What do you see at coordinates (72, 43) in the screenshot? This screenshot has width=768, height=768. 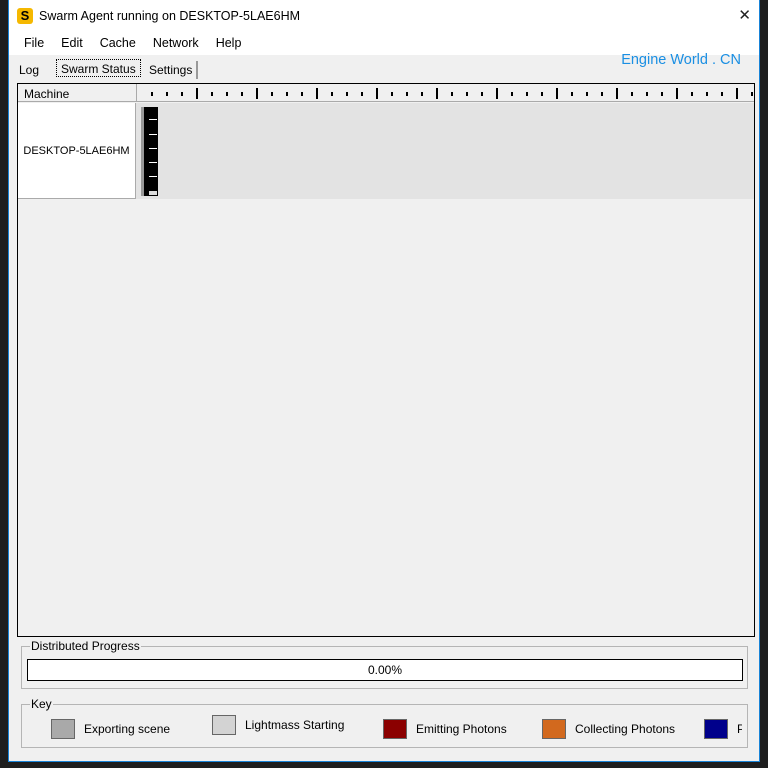 I see `menu-edit: Edit` at bounding box center [72, 43].